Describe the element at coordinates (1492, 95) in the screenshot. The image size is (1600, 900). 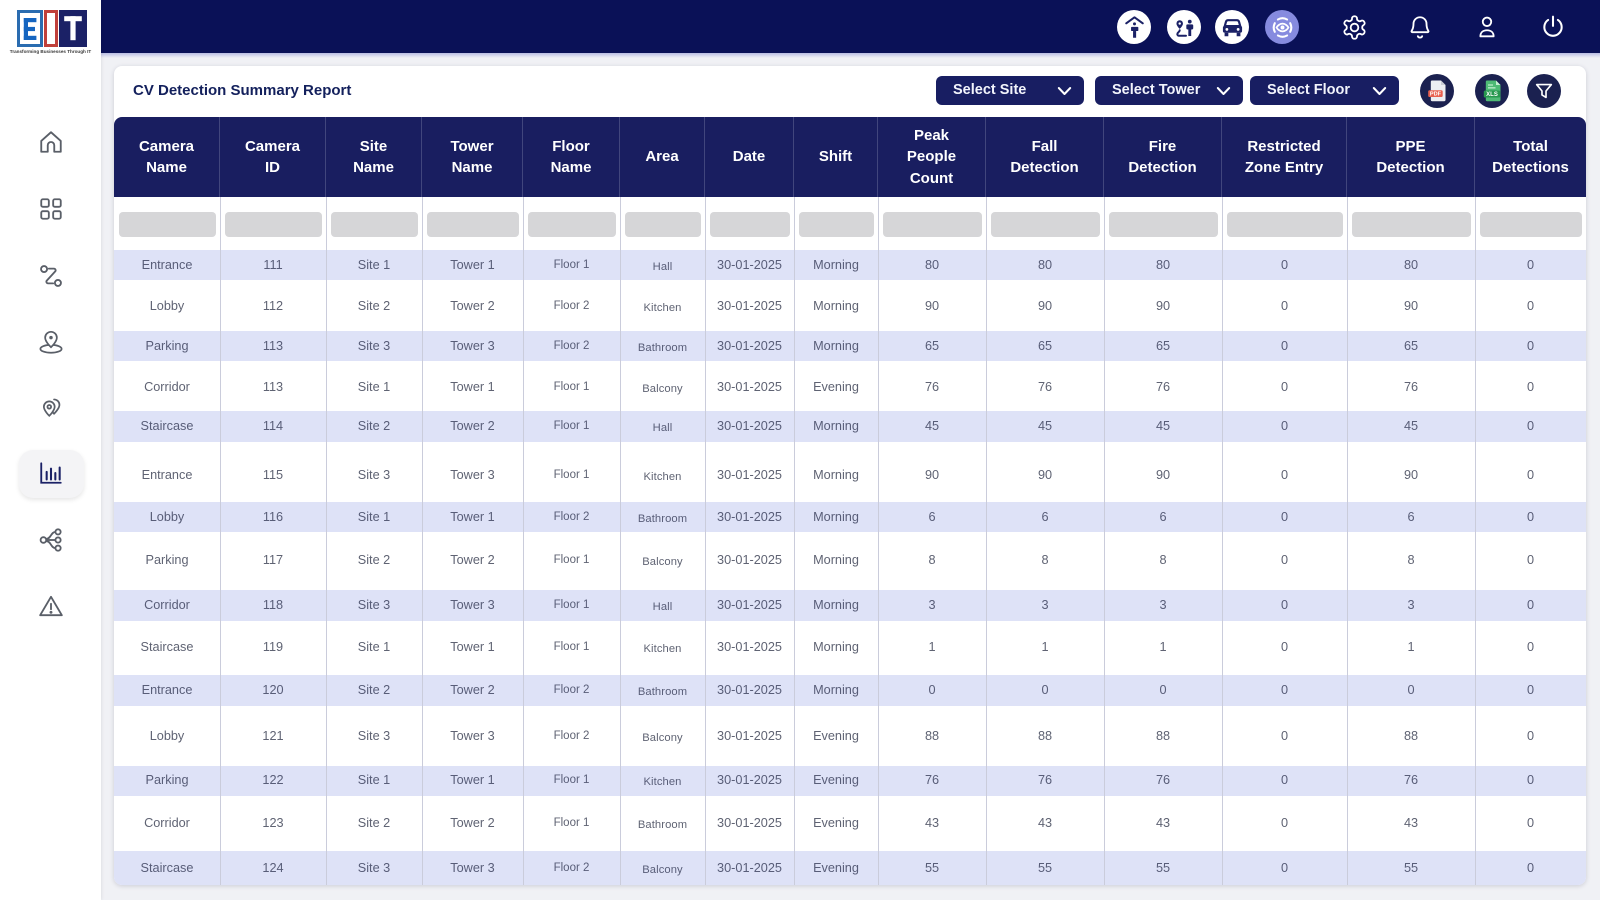
I see `svg-text: XLS` at that location.